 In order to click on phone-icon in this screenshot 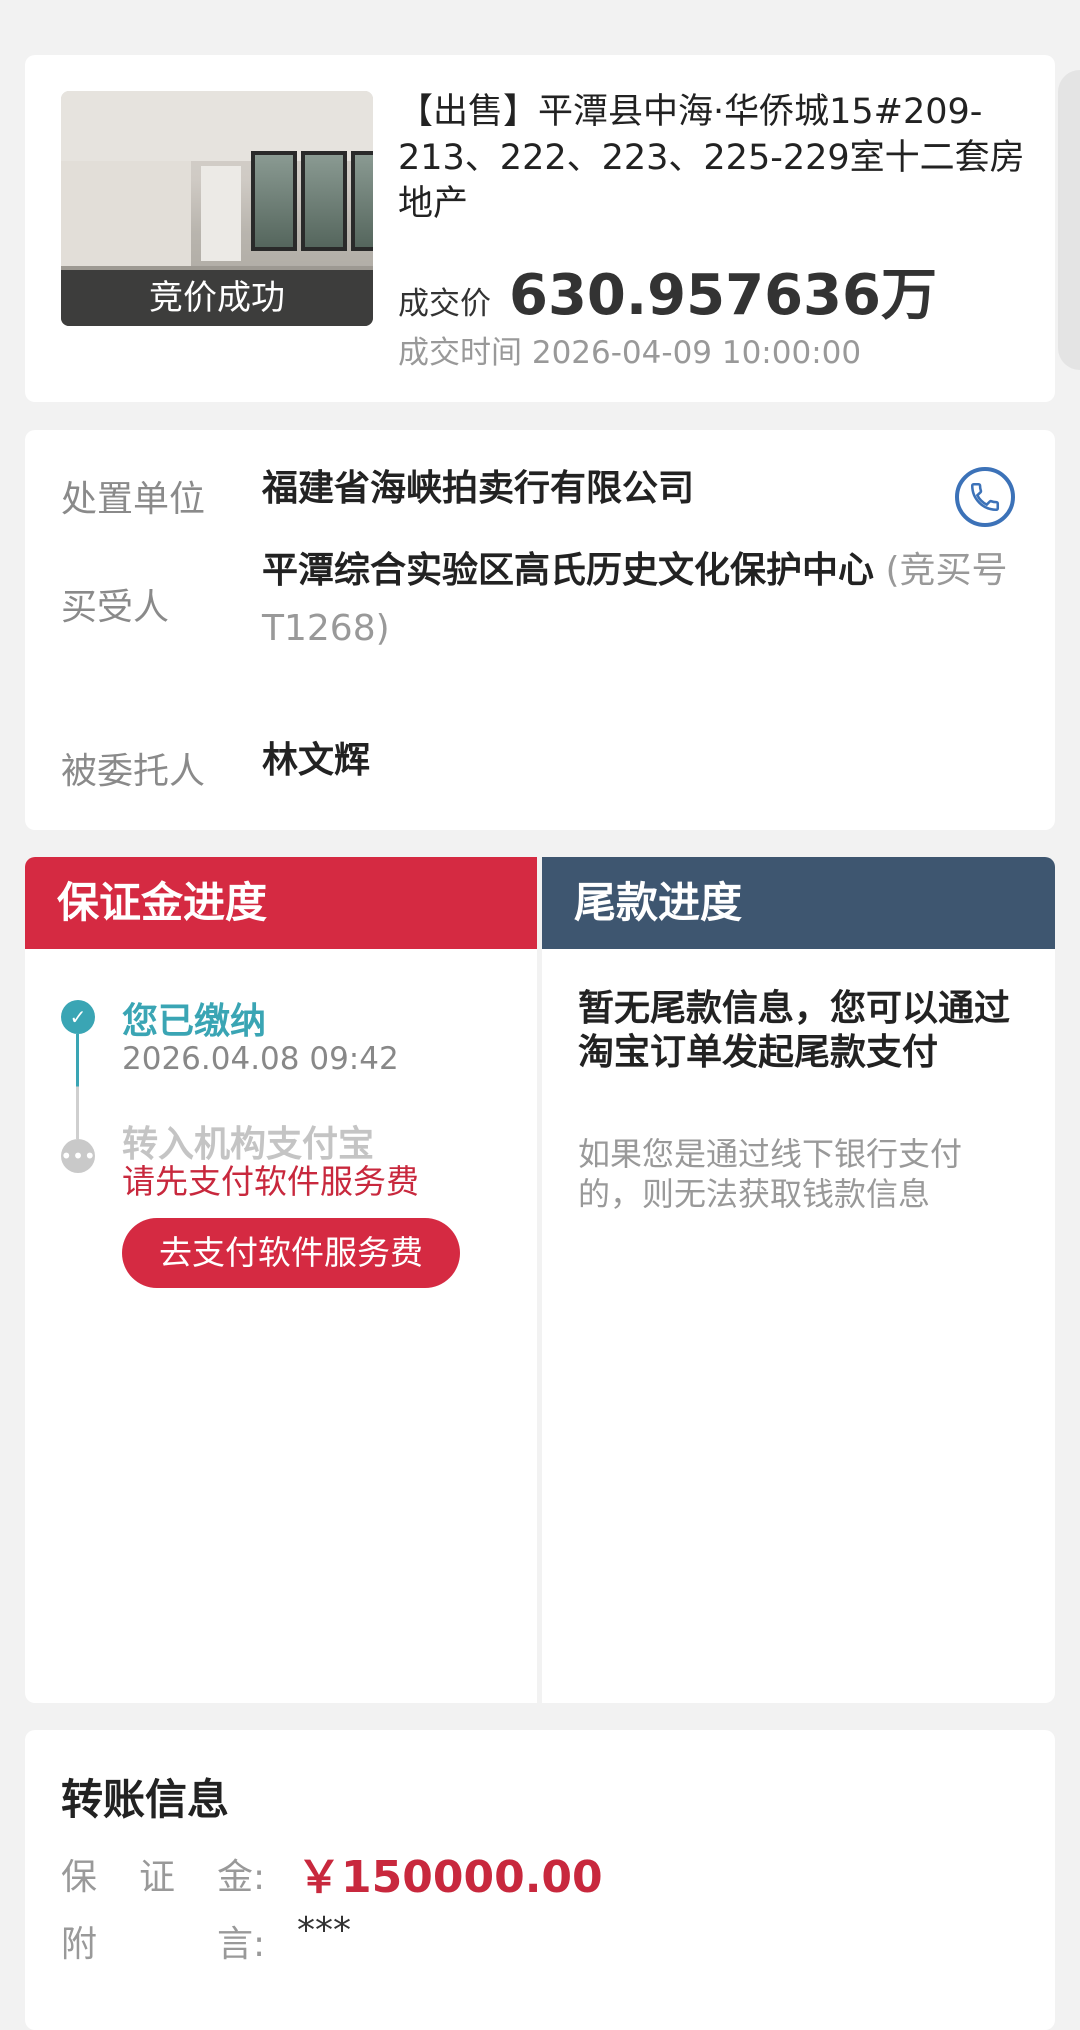, I will do `click(985, 497)`.